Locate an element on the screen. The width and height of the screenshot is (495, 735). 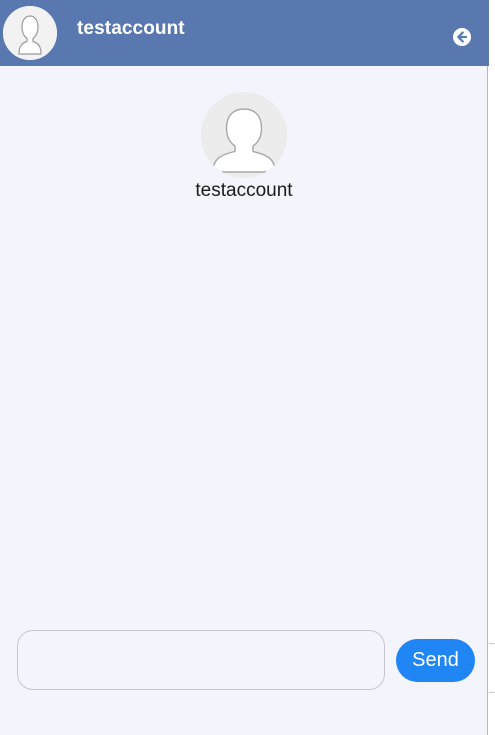
profile-name: testaccount is located at coordinates (244, 190).